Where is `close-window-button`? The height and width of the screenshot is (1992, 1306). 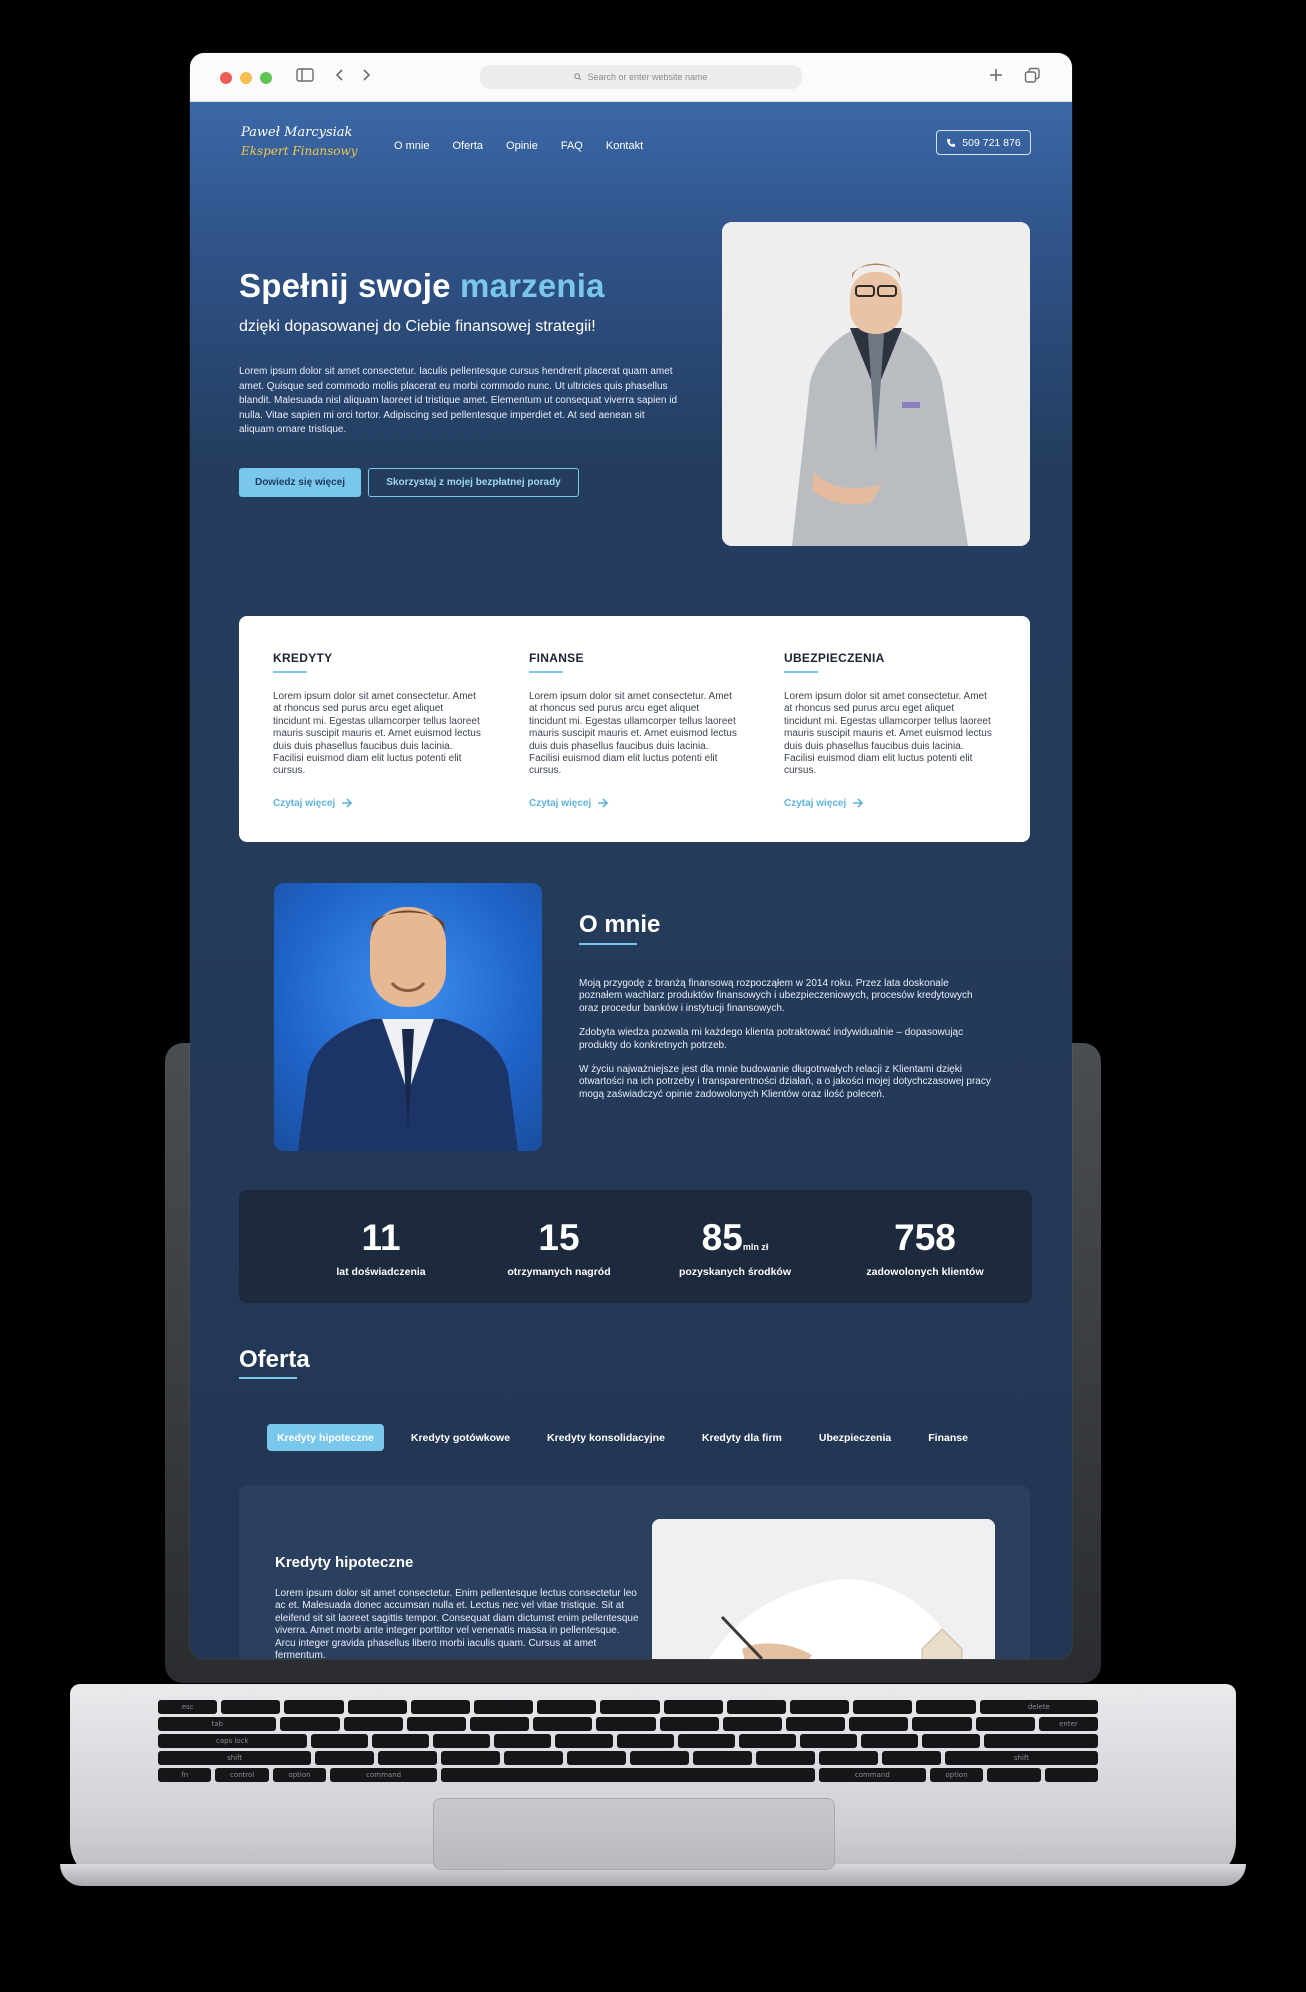 close-window-button is located at coordinates (226, 78).